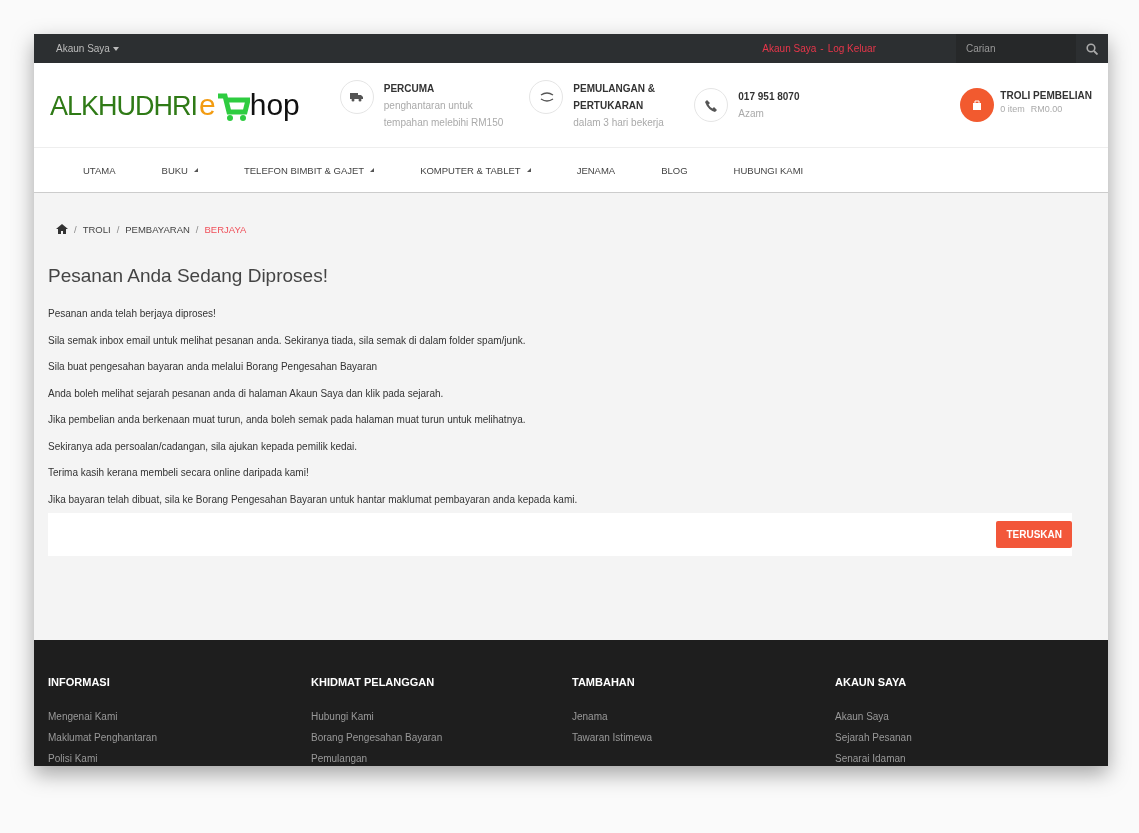 This screenshot has width=1139, height=833. What do you see at coordinates (441, 737) in the screenshot?
I see `footer-link: Borang Pengesahan Bayaran` at bounding box center [441, 737].